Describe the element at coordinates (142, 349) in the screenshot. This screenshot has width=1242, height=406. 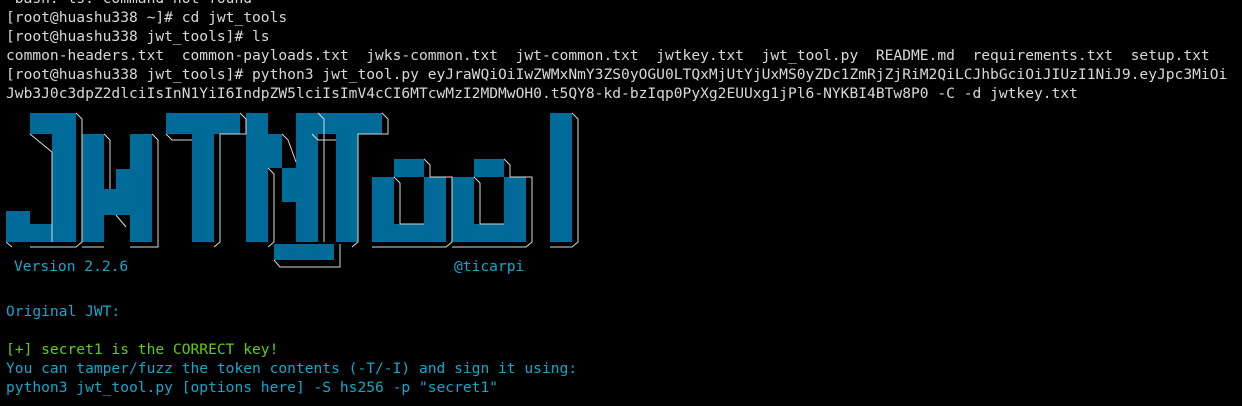
I see `result-key-message: [+] secret1 is the CORRECT key!` at that location.